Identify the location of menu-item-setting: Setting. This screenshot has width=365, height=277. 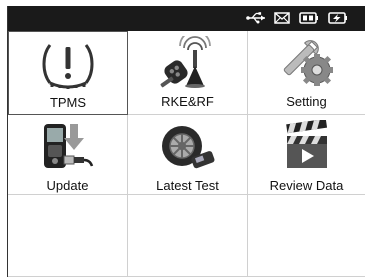
(306, 73).